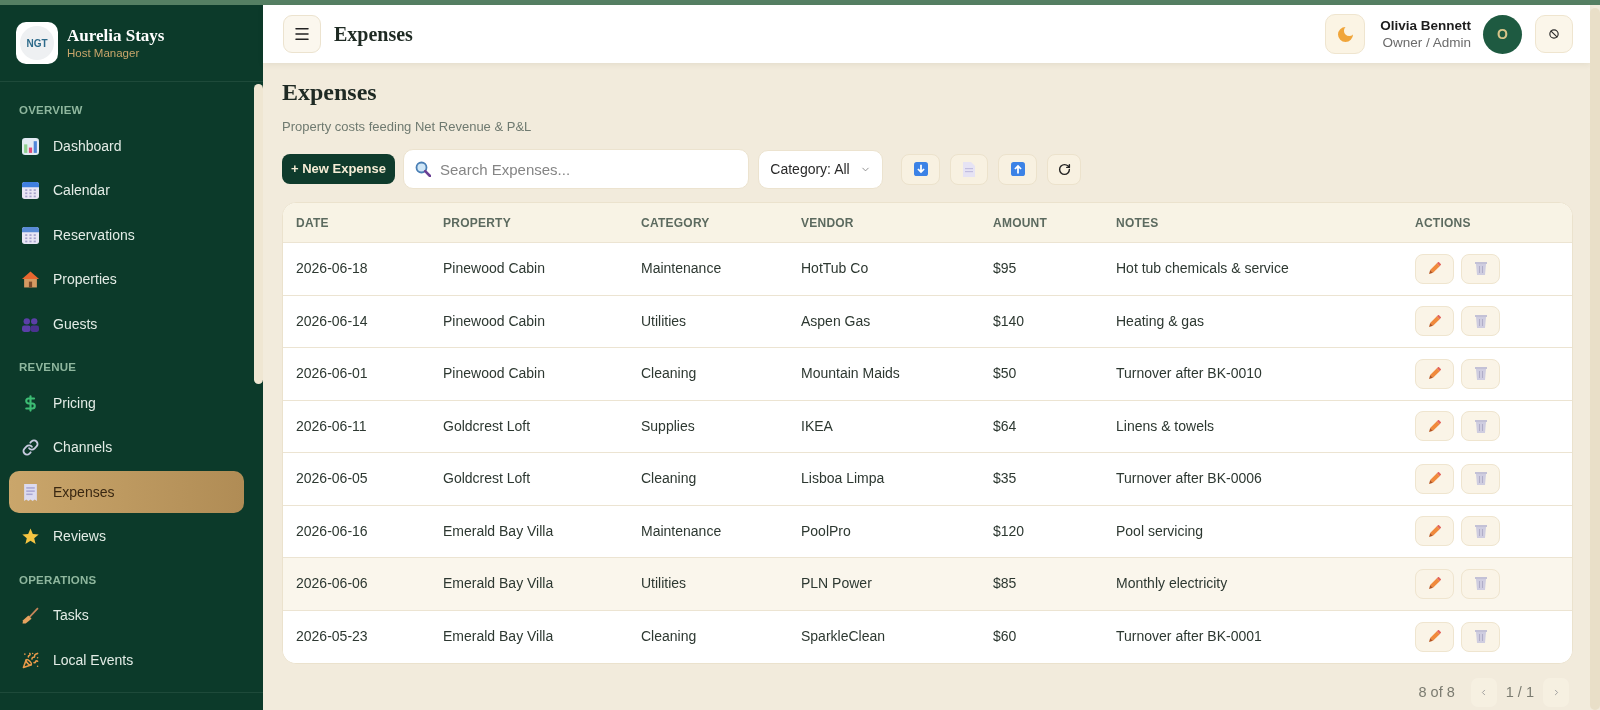 The width and height of the screenshot is (1600, 710). I want to click on bar-chart-icon, so click(30, 146).